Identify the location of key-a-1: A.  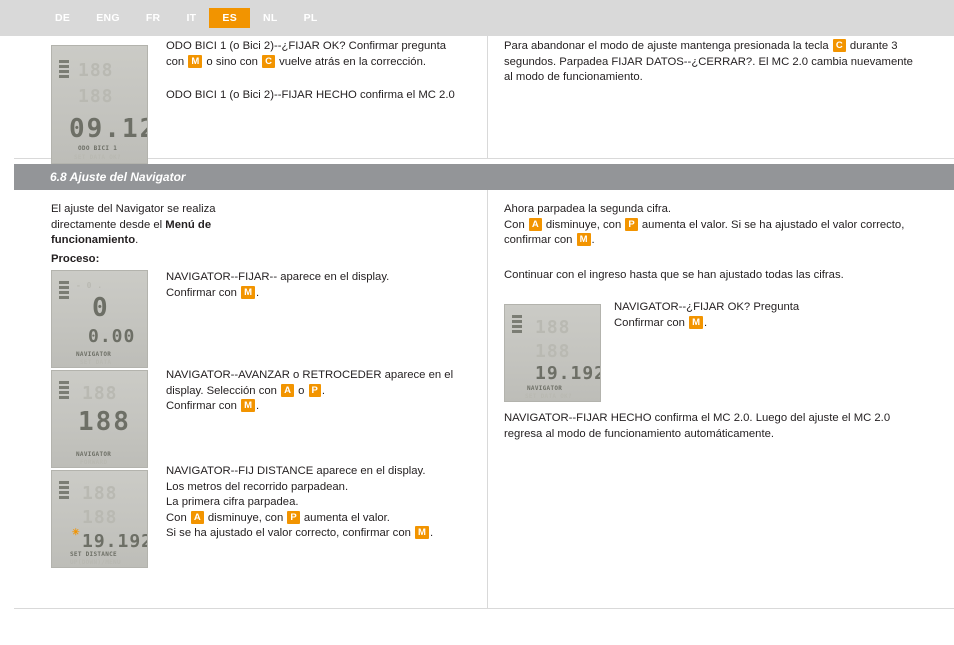
(287, 390).